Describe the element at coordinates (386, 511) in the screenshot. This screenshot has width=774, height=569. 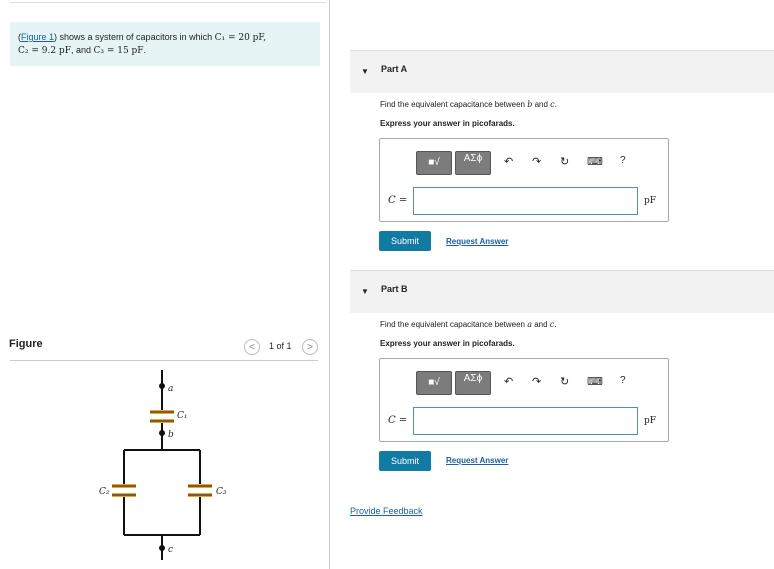
I see `provide-feedback-link: Provide Feedback` at that location.